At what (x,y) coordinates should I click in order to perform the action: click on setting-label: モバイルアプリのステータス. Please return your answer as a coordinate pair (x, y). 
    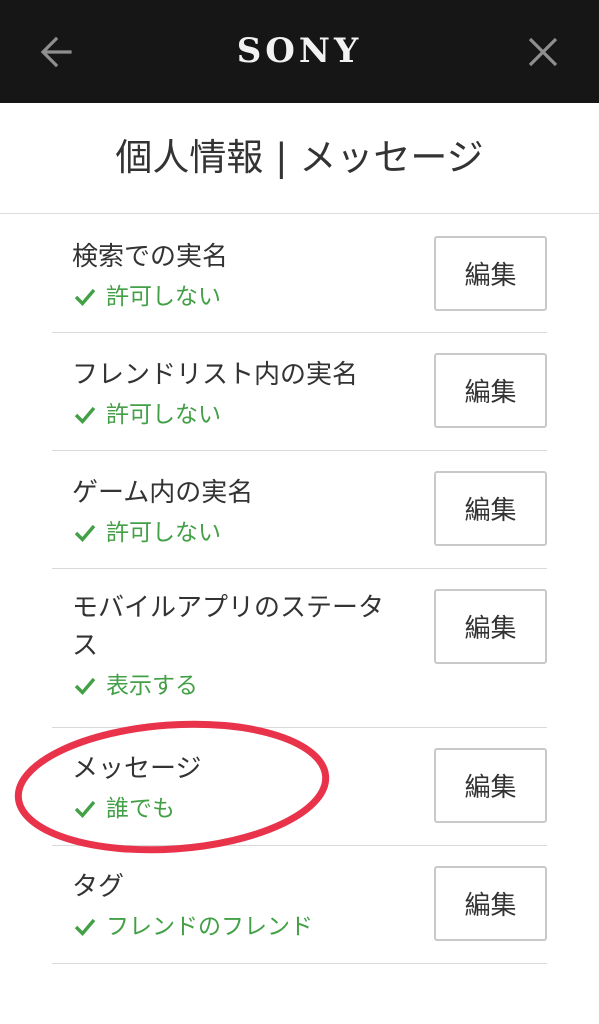
    Looking at the image, I should click on (228, 627).